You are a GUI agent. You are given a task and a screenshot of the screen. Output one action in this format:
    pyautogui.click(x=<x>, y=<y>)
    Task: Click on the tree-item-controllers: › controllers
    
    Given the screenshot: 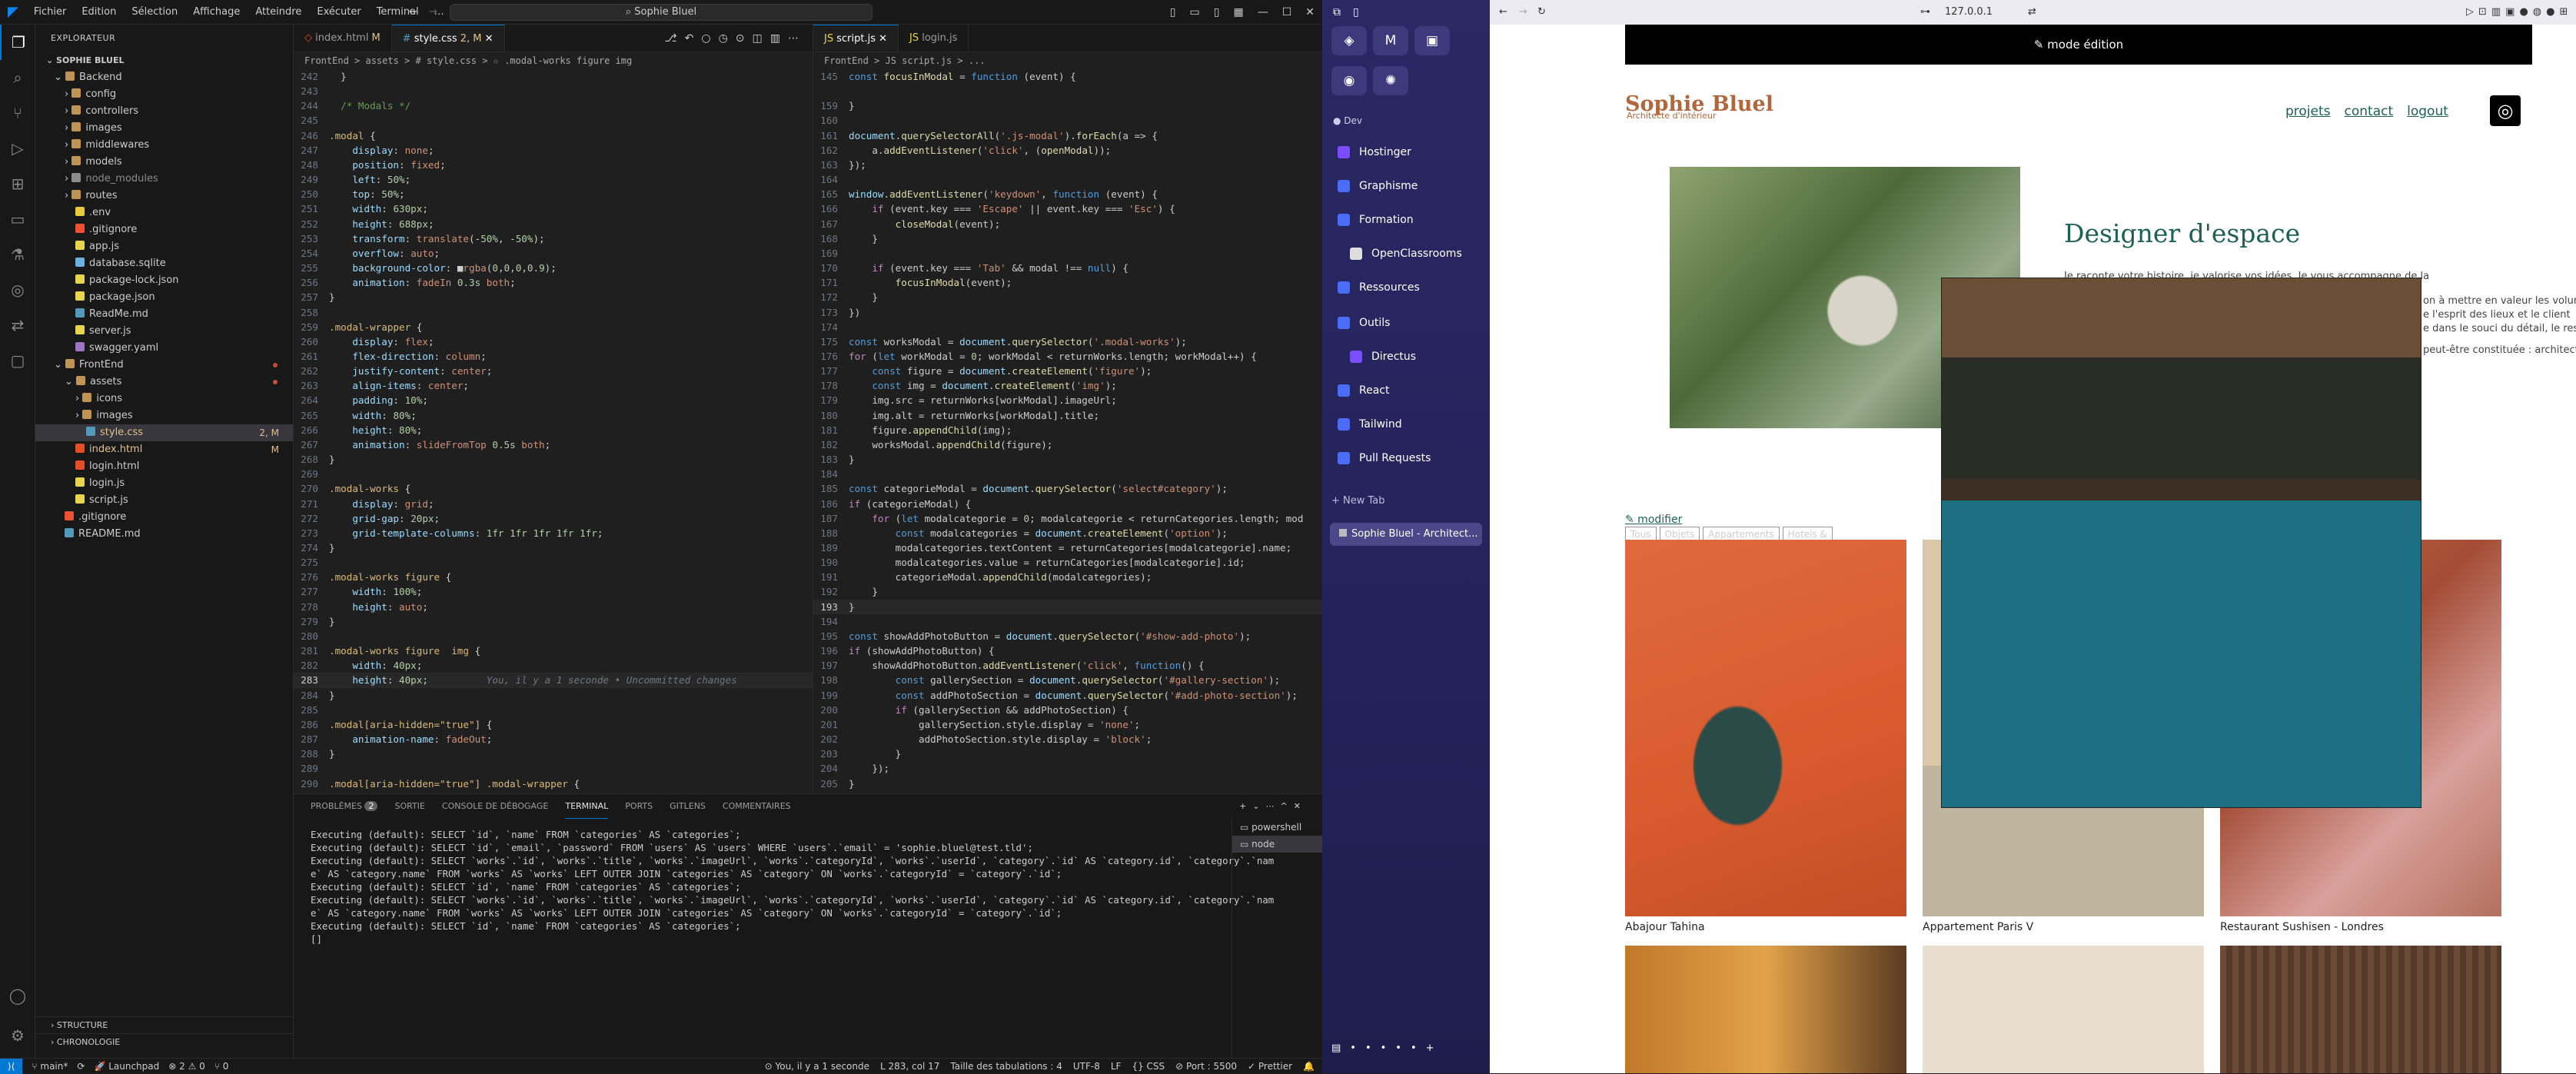 What is the action you would take?
    pyautogui.click(x=164, y=111)
    